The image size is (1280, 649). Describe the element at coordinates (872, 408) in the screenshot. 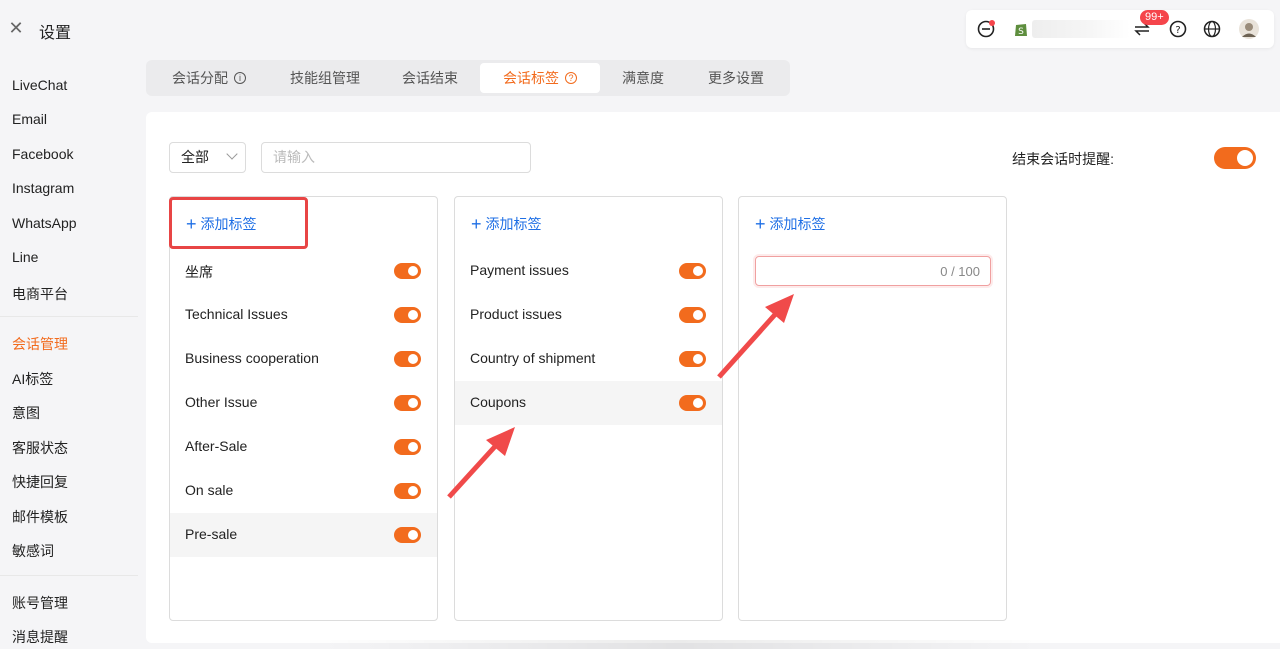

I see `tag-column-3: + 添加标签 0 / 100` at that location.